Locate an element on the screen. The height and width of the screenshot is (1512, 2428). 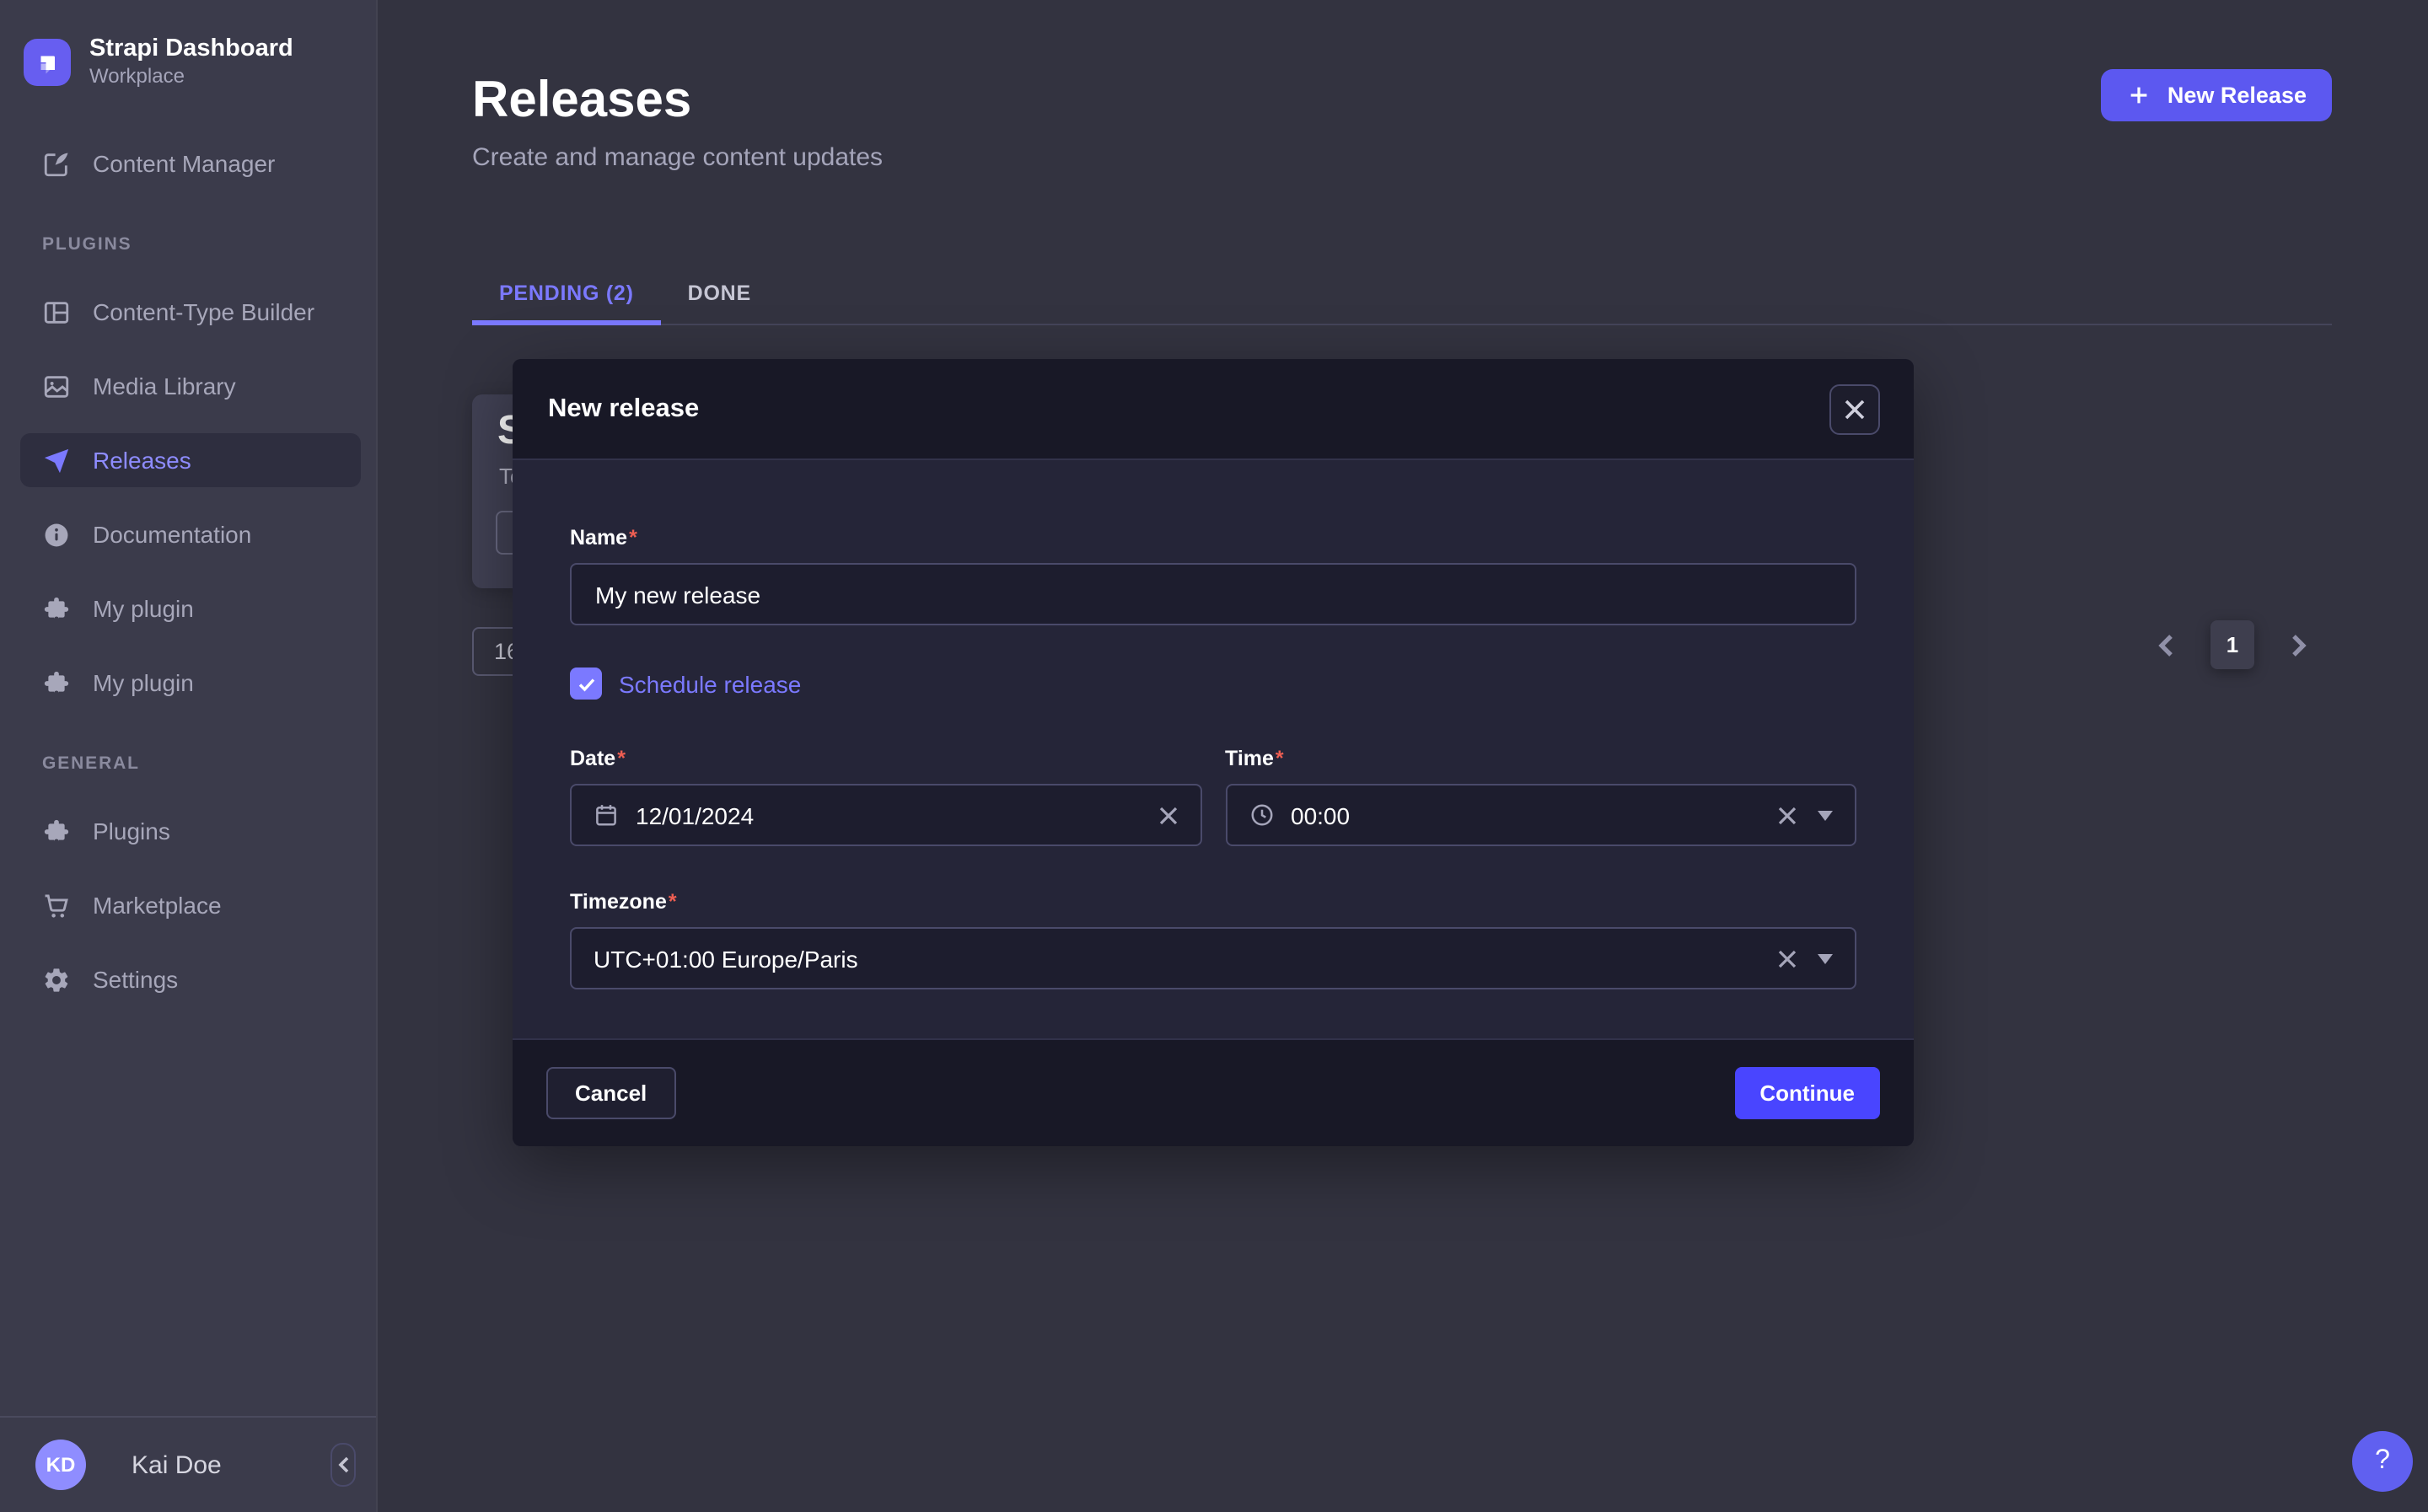
info-circle-icon is located at coordinates (56, 534).